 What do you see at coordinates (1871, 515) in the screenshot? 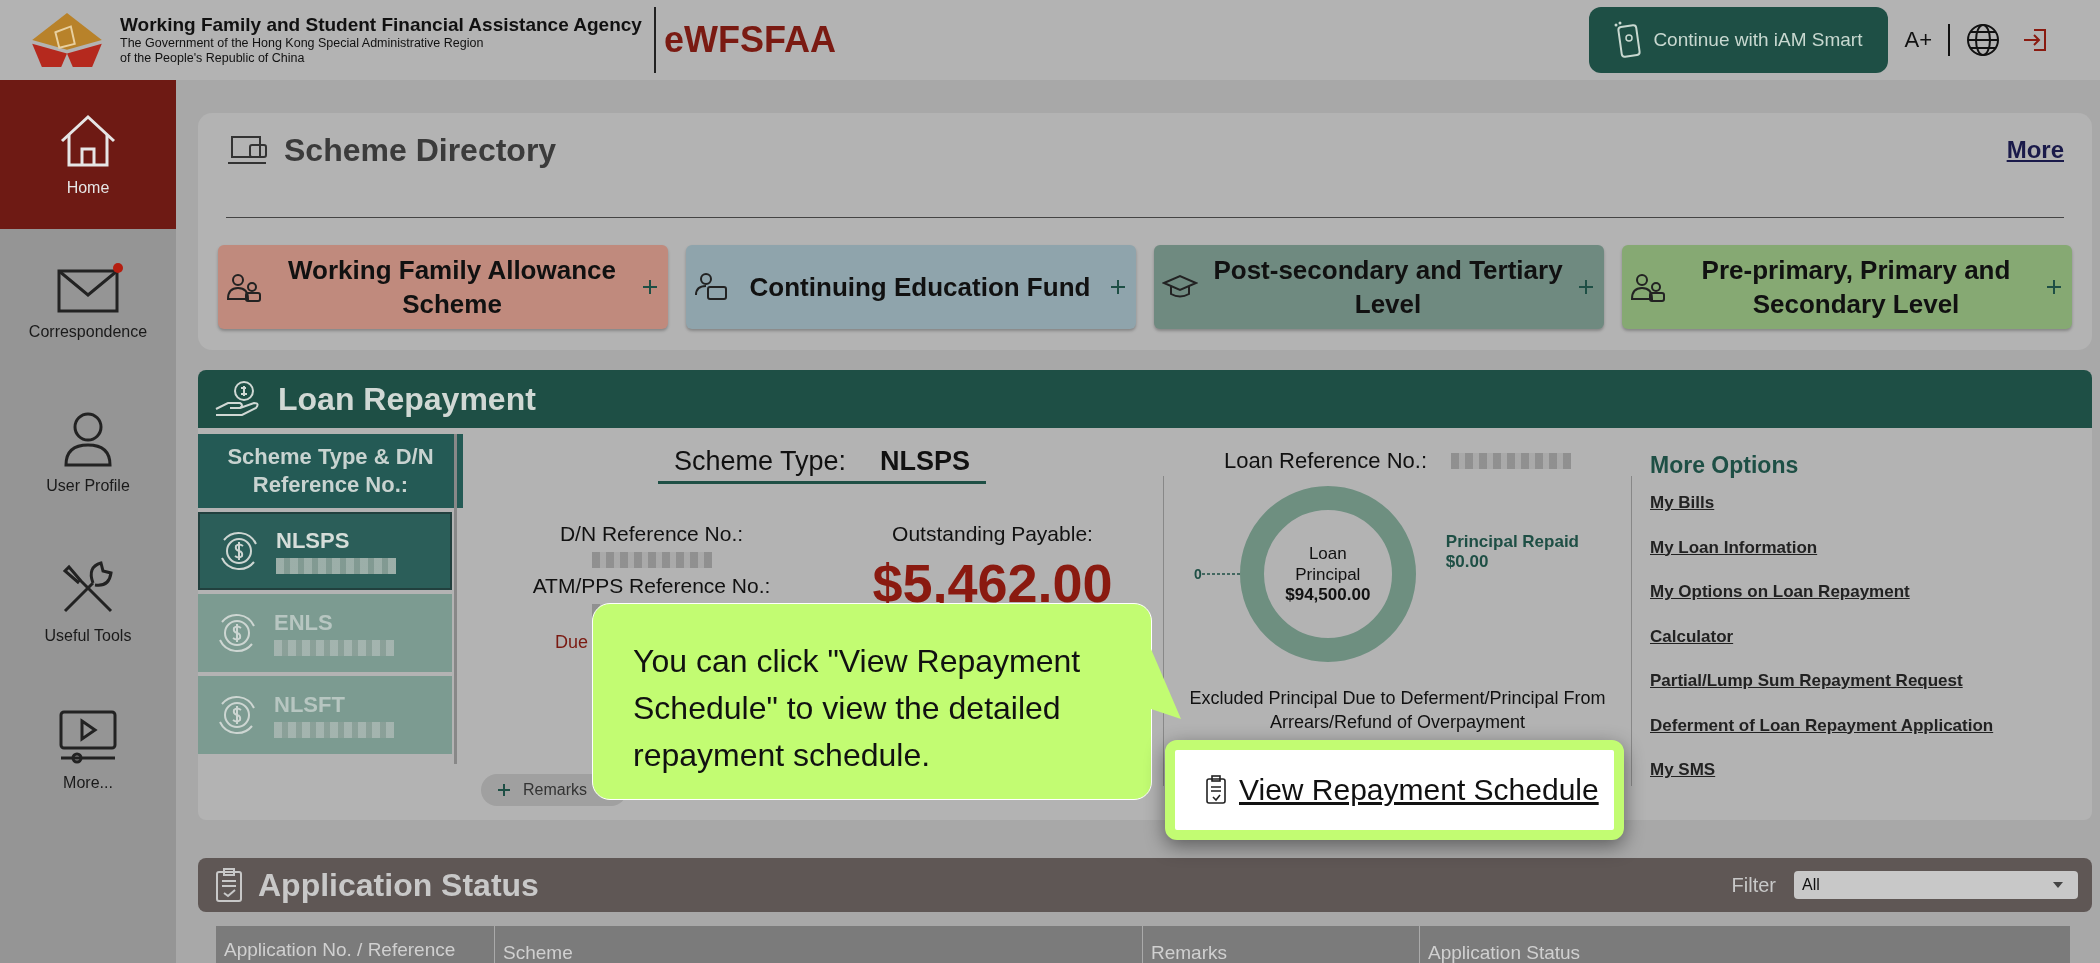
I see `option-link: My Bills` at bounding box center [1871, 515].